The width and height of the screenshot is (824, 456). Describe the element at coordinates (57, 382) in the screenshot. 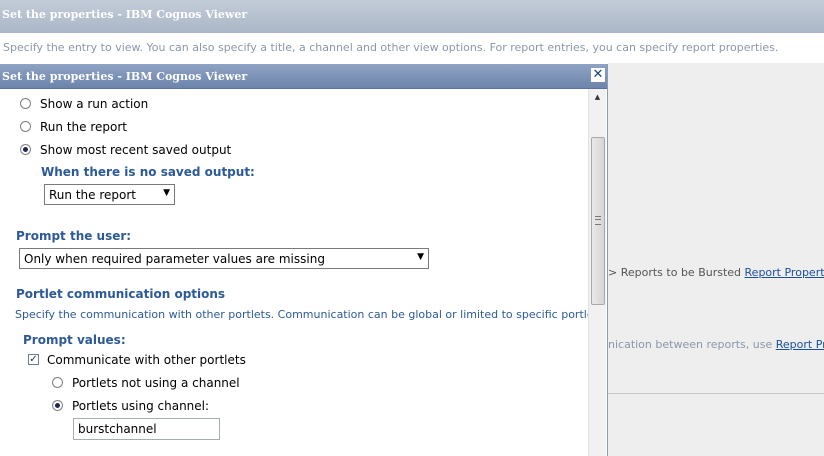

I see `radio-no-channel` at that location.